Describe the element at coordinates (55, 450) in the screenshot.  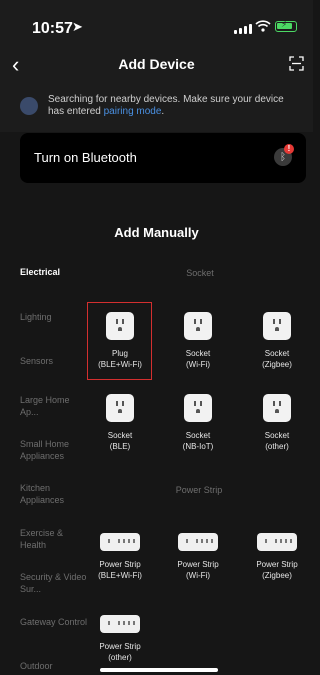
I see `sidebar-item-small-home-appliances: Small Home Appliances` at that location.